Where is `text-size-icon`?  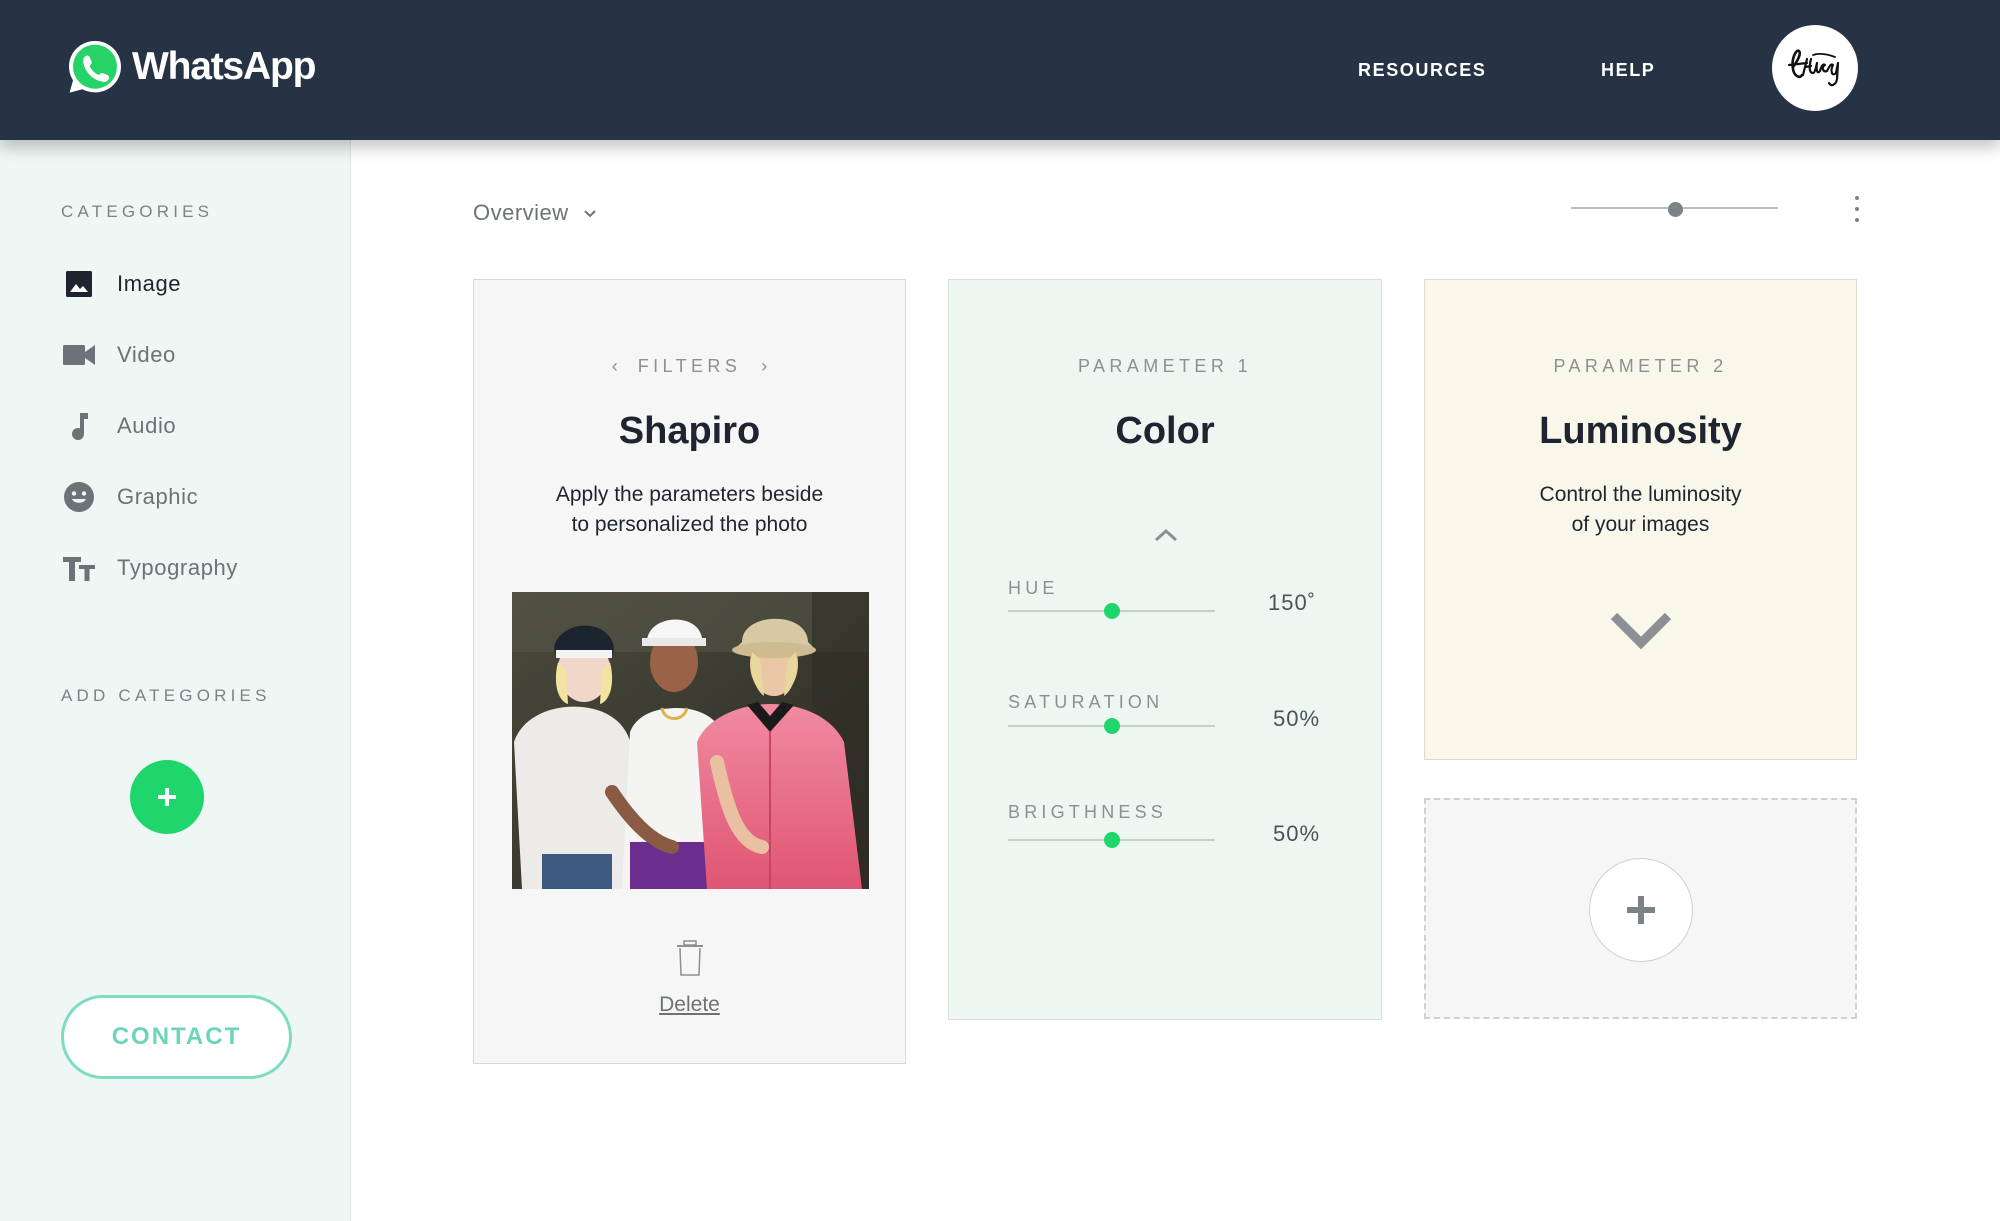 text-size-icon is located at coordinates (79, 568).